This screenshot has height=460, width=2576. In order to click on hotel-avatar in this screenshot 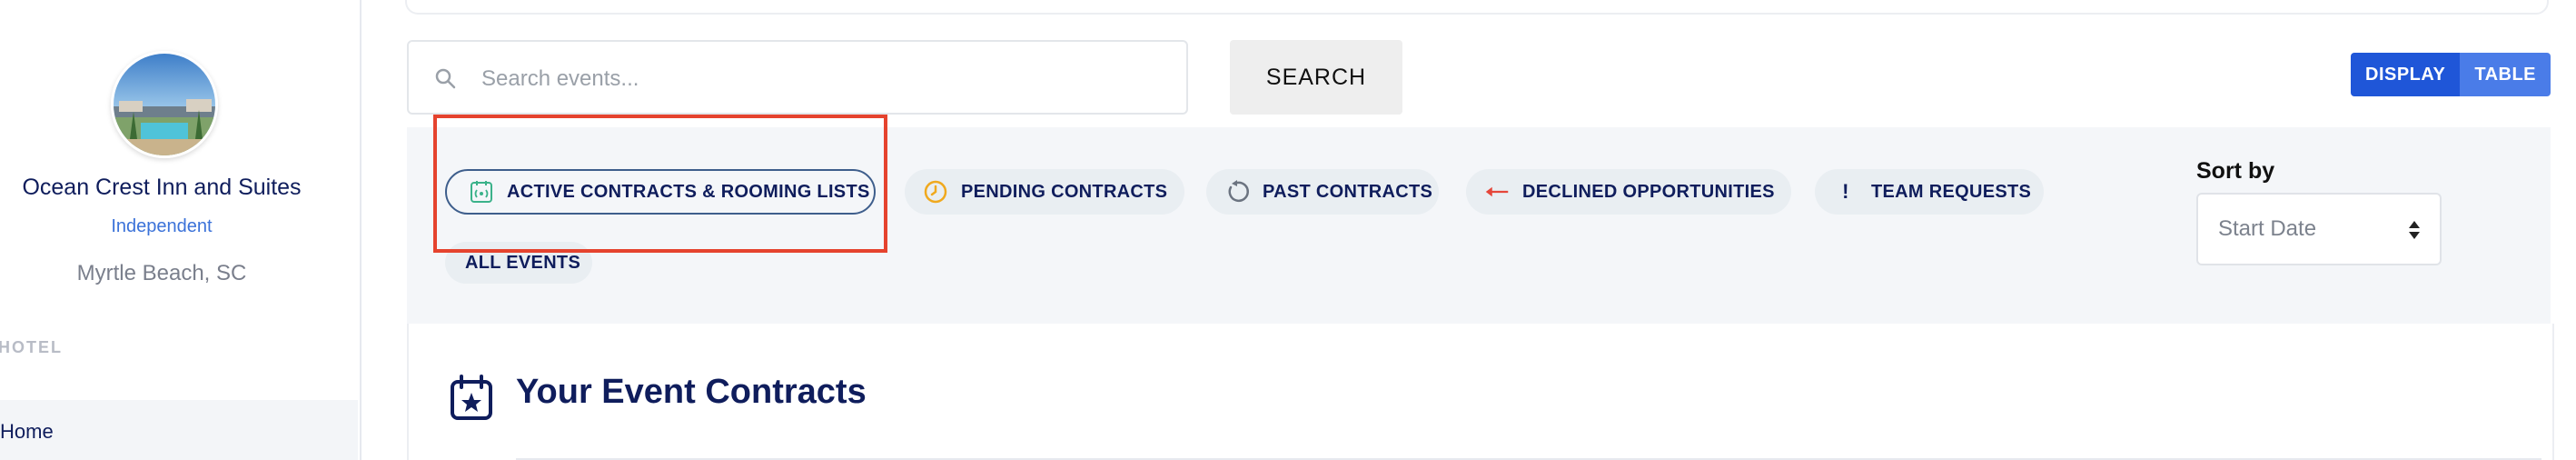, I will do `click(164, 104)`.